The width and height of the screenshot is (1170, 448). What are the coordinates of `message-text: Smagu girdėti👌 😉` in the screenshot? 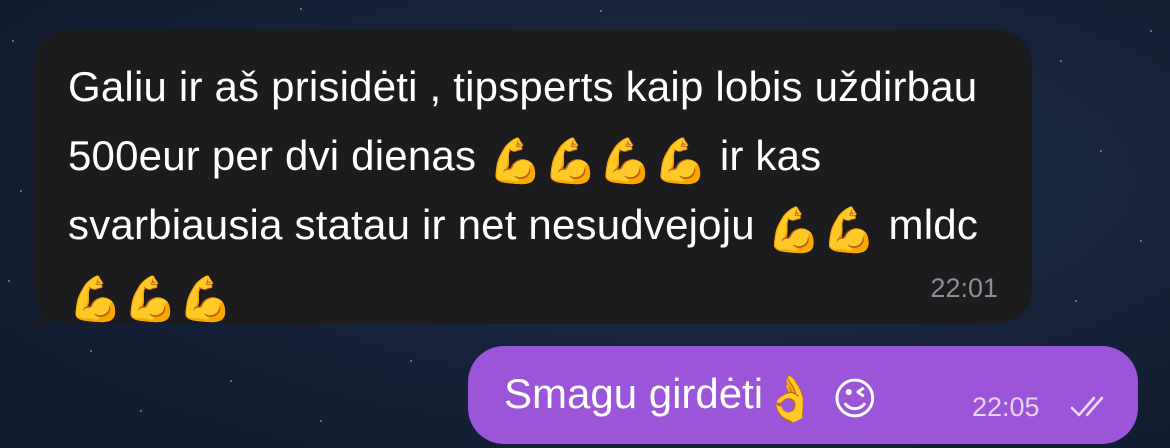 It's located at (691, 394).